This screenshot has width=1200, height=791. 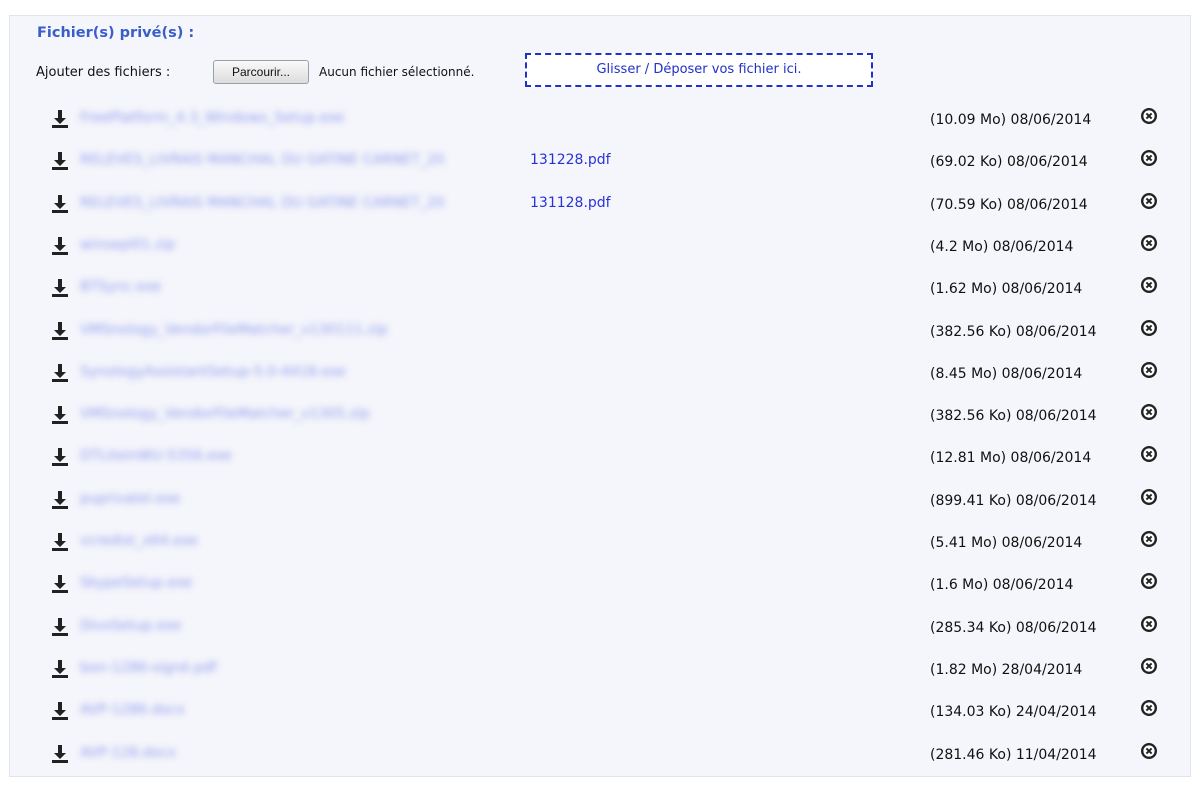 I want to click on file-name-link: FreePlatform_4.3_Windows_Setup.exe, so click(x=212, y=118).